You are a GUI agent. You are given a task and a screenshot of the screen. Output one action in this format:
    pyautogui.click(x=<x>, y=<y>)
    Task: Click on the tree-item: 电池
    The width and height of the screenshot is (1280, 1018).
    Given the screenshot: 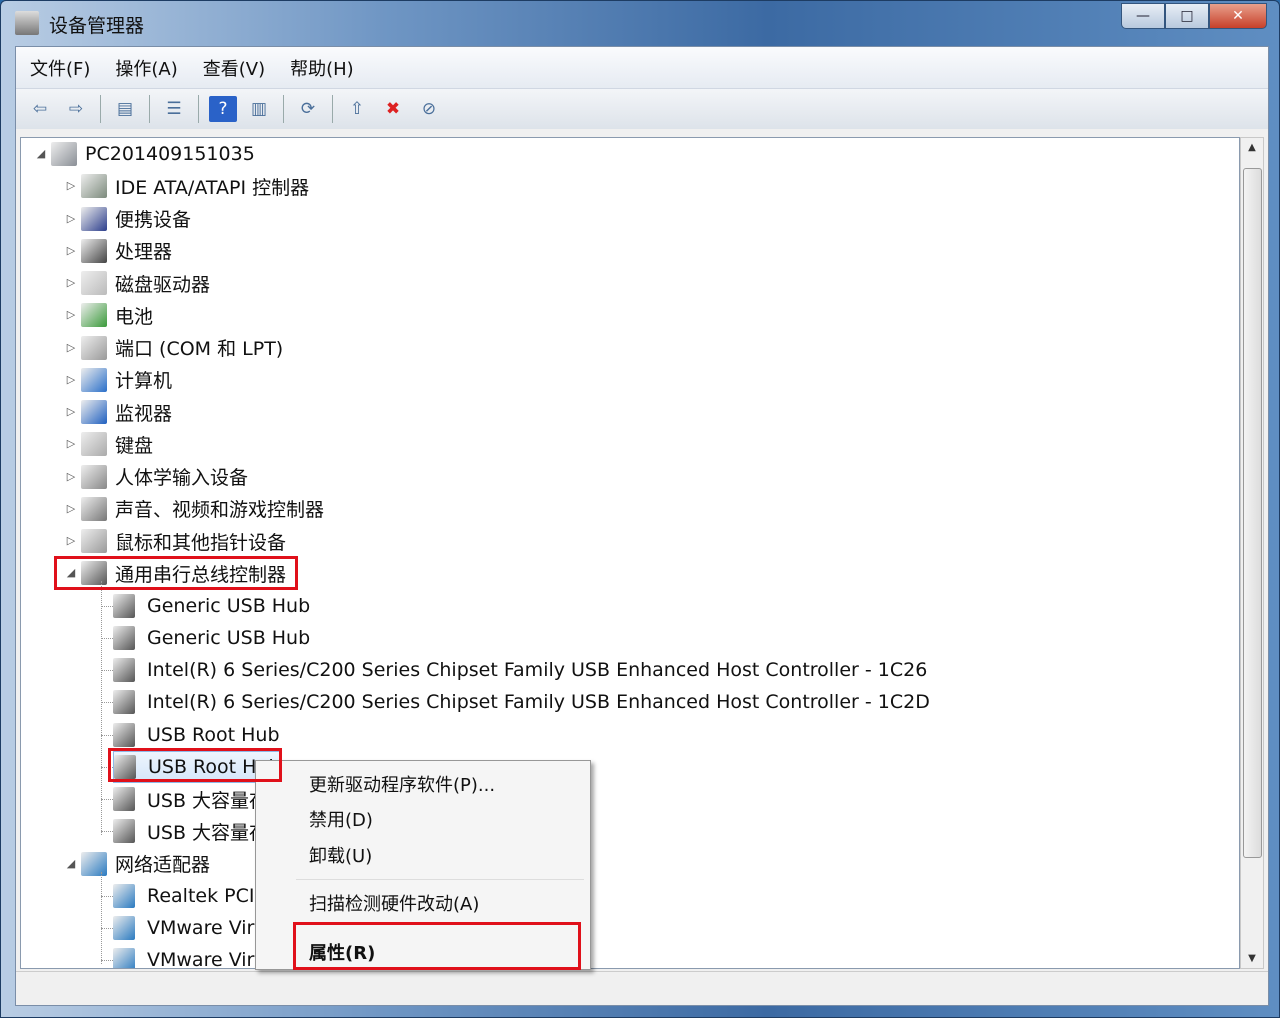 What is the action you would take?
    pyautogui.click(x=117, y=315)
    